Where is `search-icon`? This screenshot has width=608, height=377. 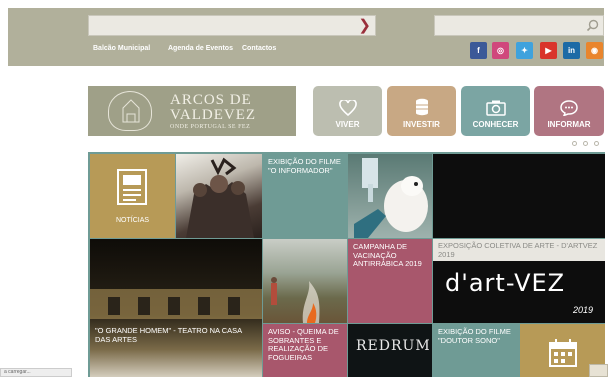 search-icon is located at coordinates (592, 25).